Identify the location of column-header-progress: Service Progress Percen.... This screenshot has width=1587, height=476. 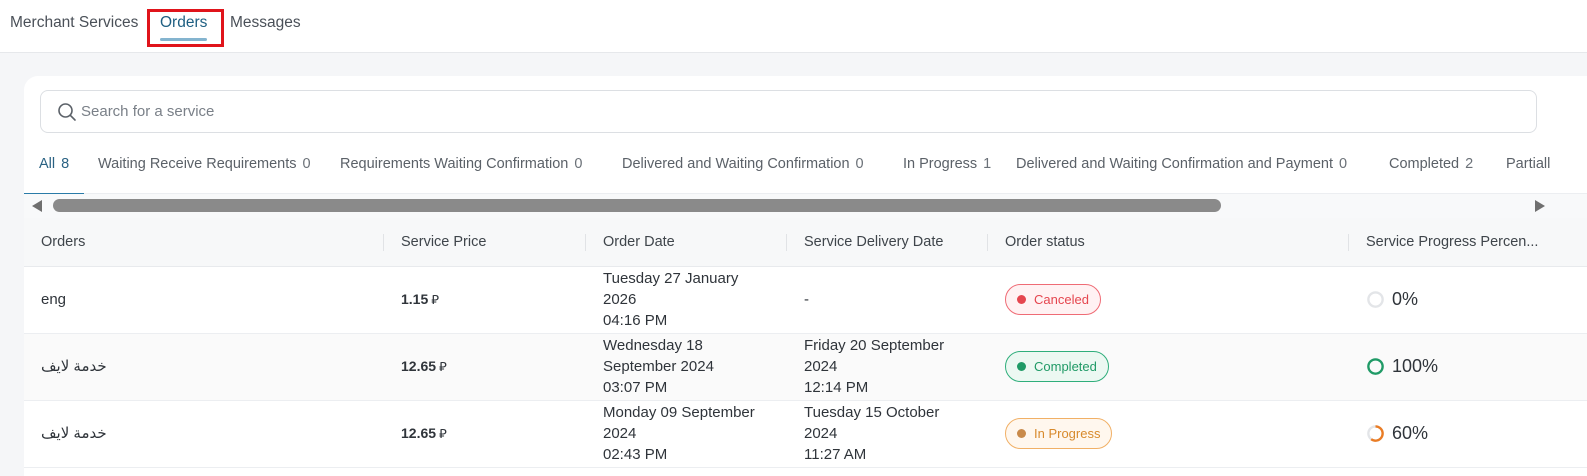
(1468, 242).